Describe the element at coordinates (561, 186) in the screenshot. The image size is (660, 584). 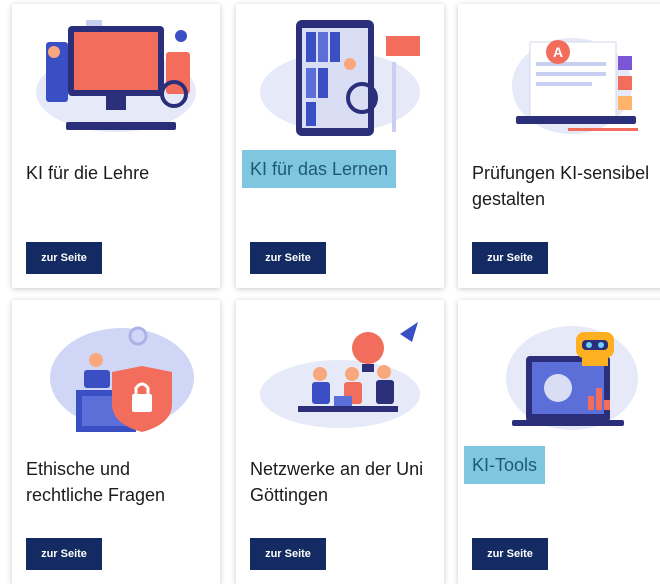
I see `card-title: Prüfungen KI-sensibel gestalten` at that location.